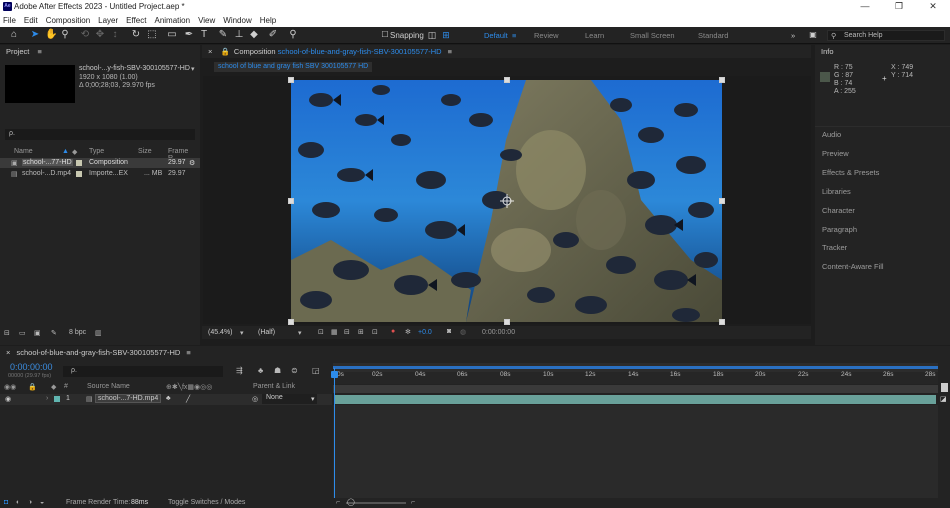 This screenshot has height=508, width=950. What do you see at coordinates (42, 502) in the screenshot?
I see `stretch-icon: ◒` at bounding box center [42, 502].